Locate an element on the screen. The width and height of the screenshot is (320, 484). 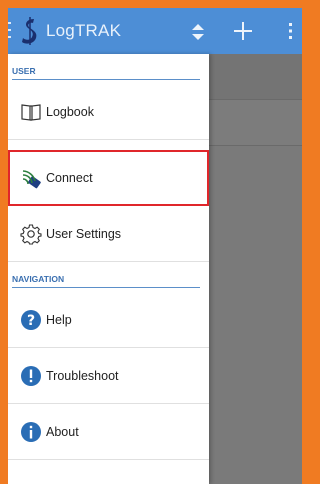
drawer-item-label: About is located at coordinates (62, 431).